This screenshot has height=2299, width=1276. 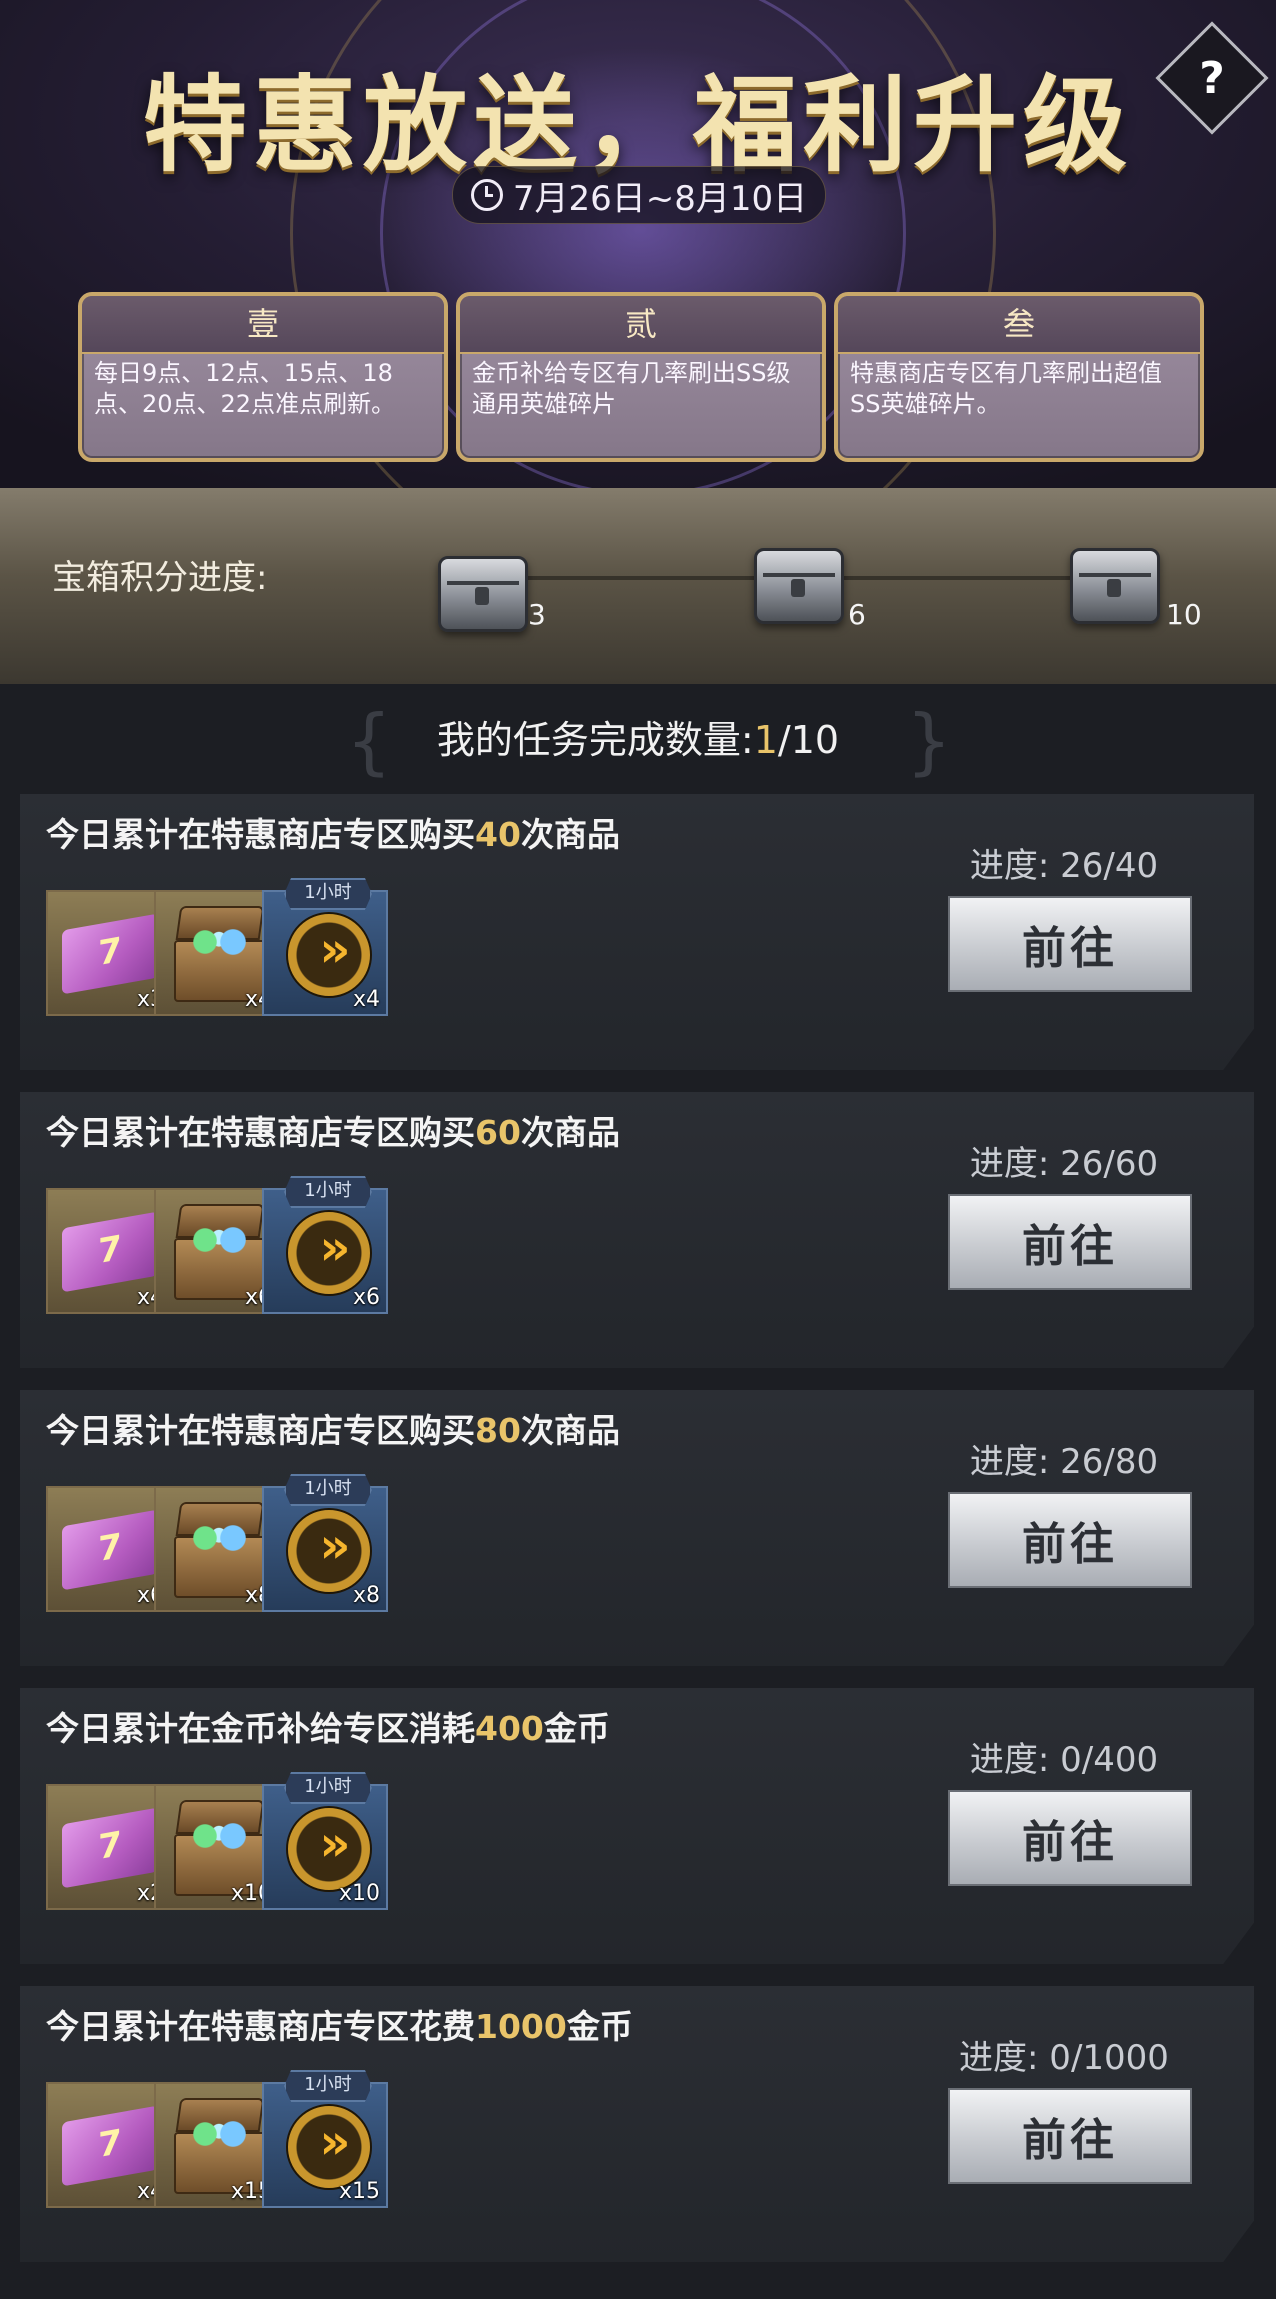 I want to click on task-title: 今日累计在金币补给专区消耗400金币, so click(x=328, y=1726).